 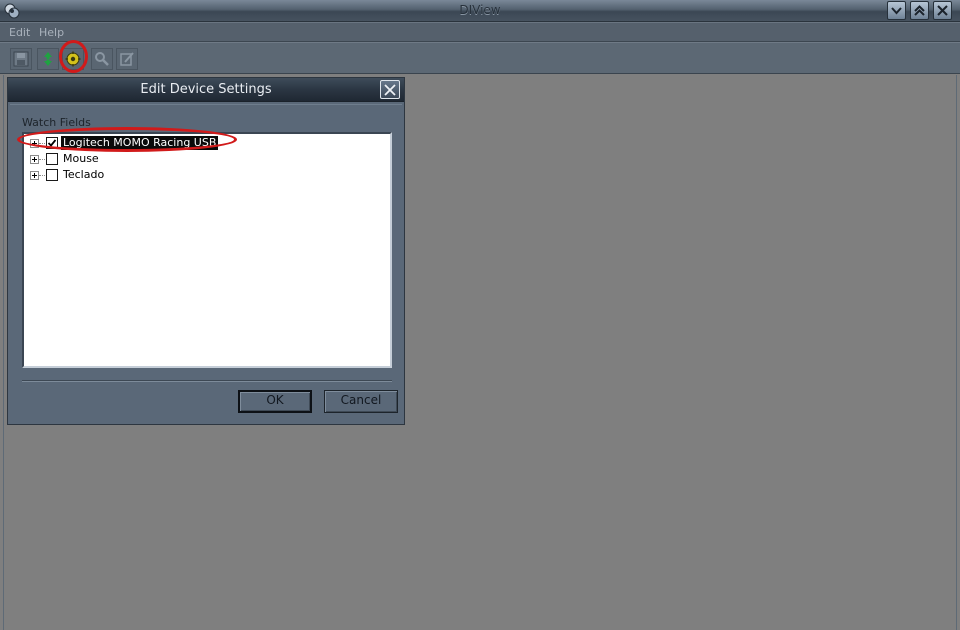 I want to click on inspect-button, so click(x=102, y=59).